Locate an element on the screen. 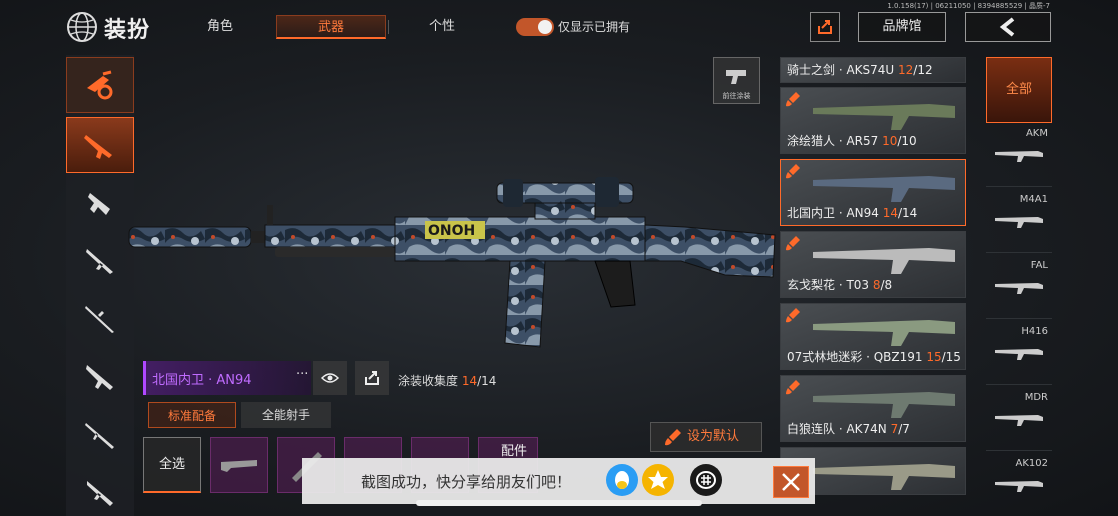 This screenshot has height=516, width=1118. skin-card: 涂绘猎人 · AR57 10/10 is located at coordinates (873, 120).